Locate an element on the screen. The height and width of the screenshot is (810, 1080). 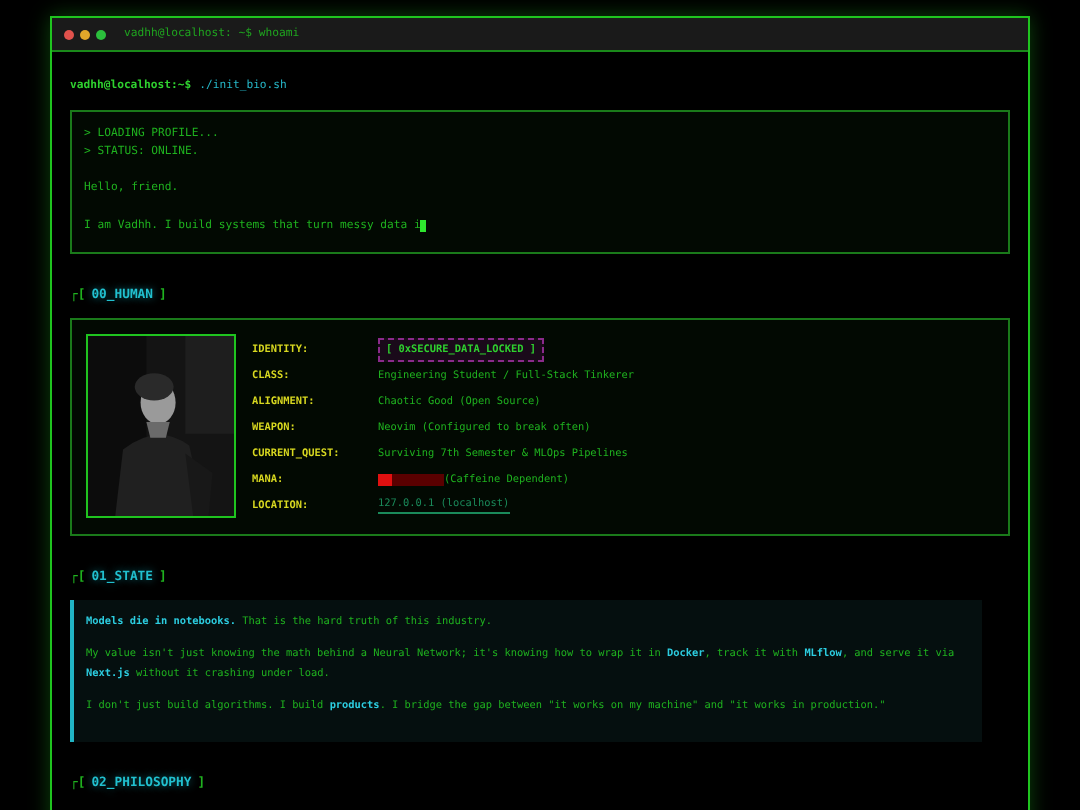
close-icon is located at coordinates (69, 34).